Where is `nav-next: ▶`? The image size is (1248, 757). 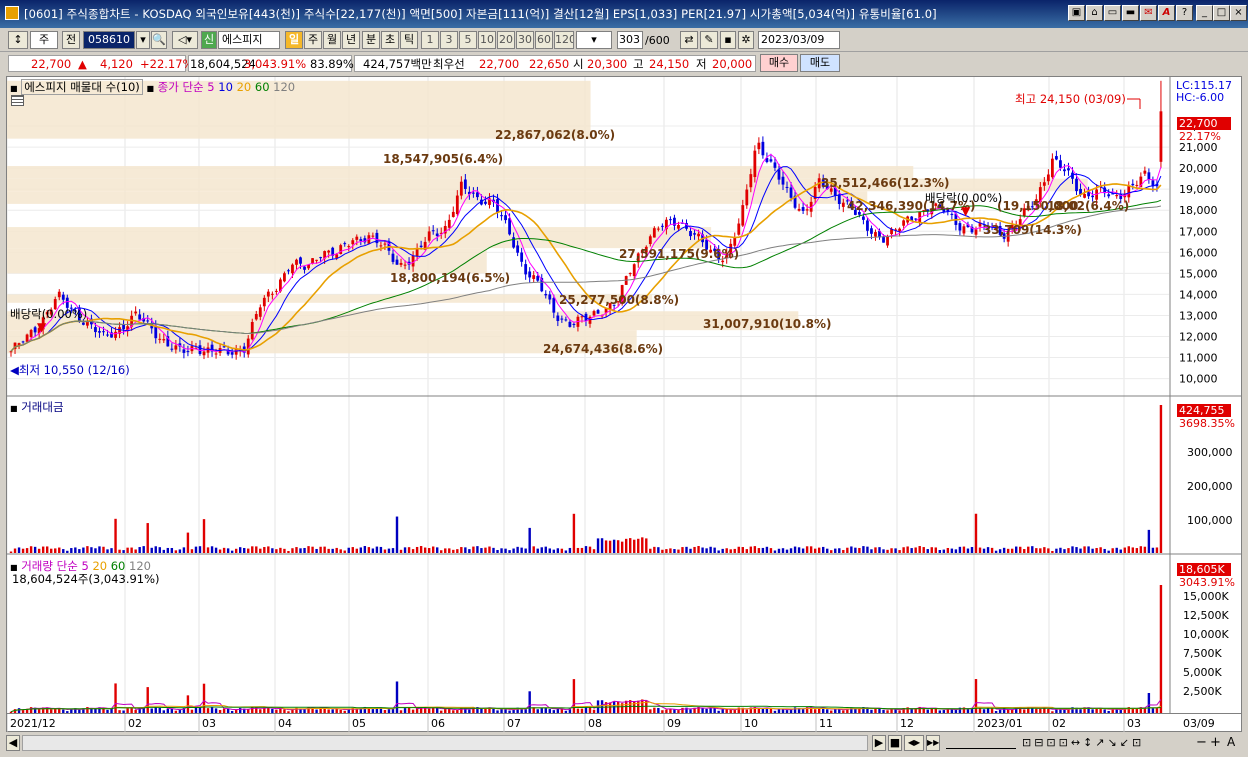 nav-next: ▶ is located at coordinates (879, 743).